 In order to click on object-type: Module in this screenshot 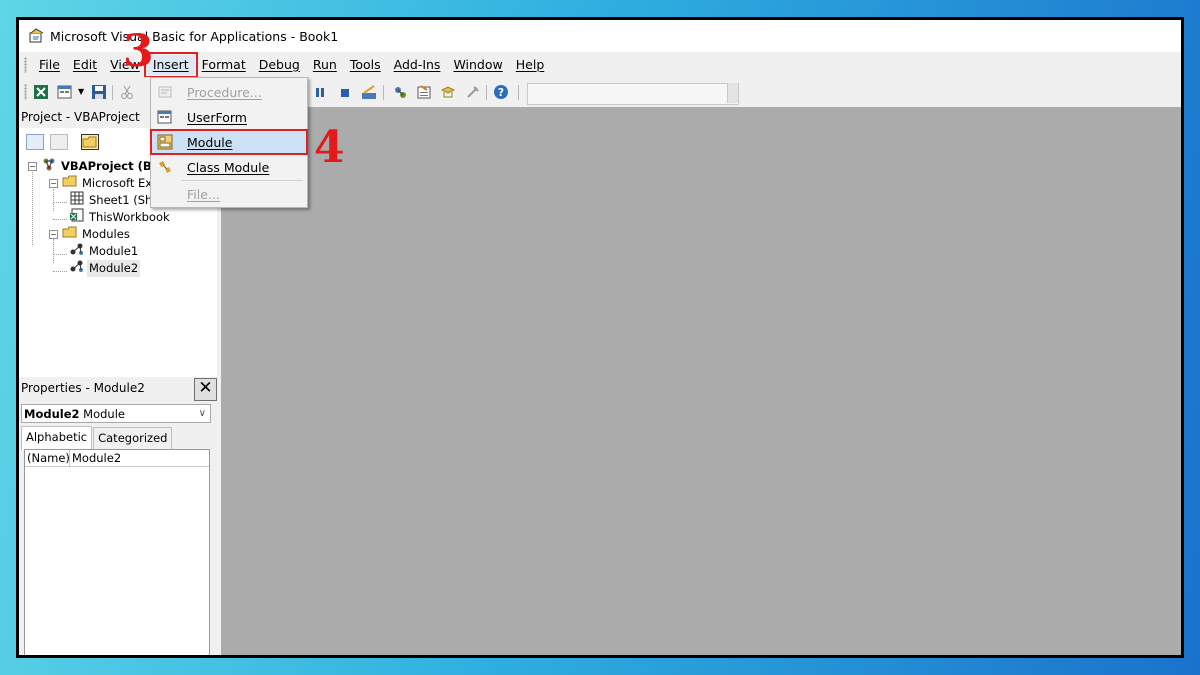, I will do `click(104, 414)`.